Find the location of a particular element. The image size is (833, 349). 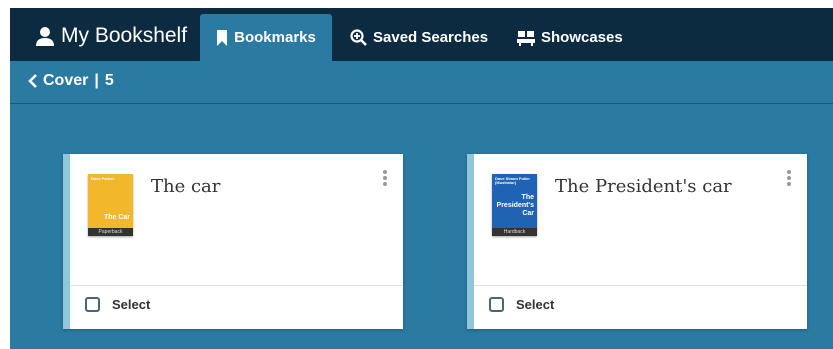

cover-title: The President's Car is located at coordinates (515, 205).